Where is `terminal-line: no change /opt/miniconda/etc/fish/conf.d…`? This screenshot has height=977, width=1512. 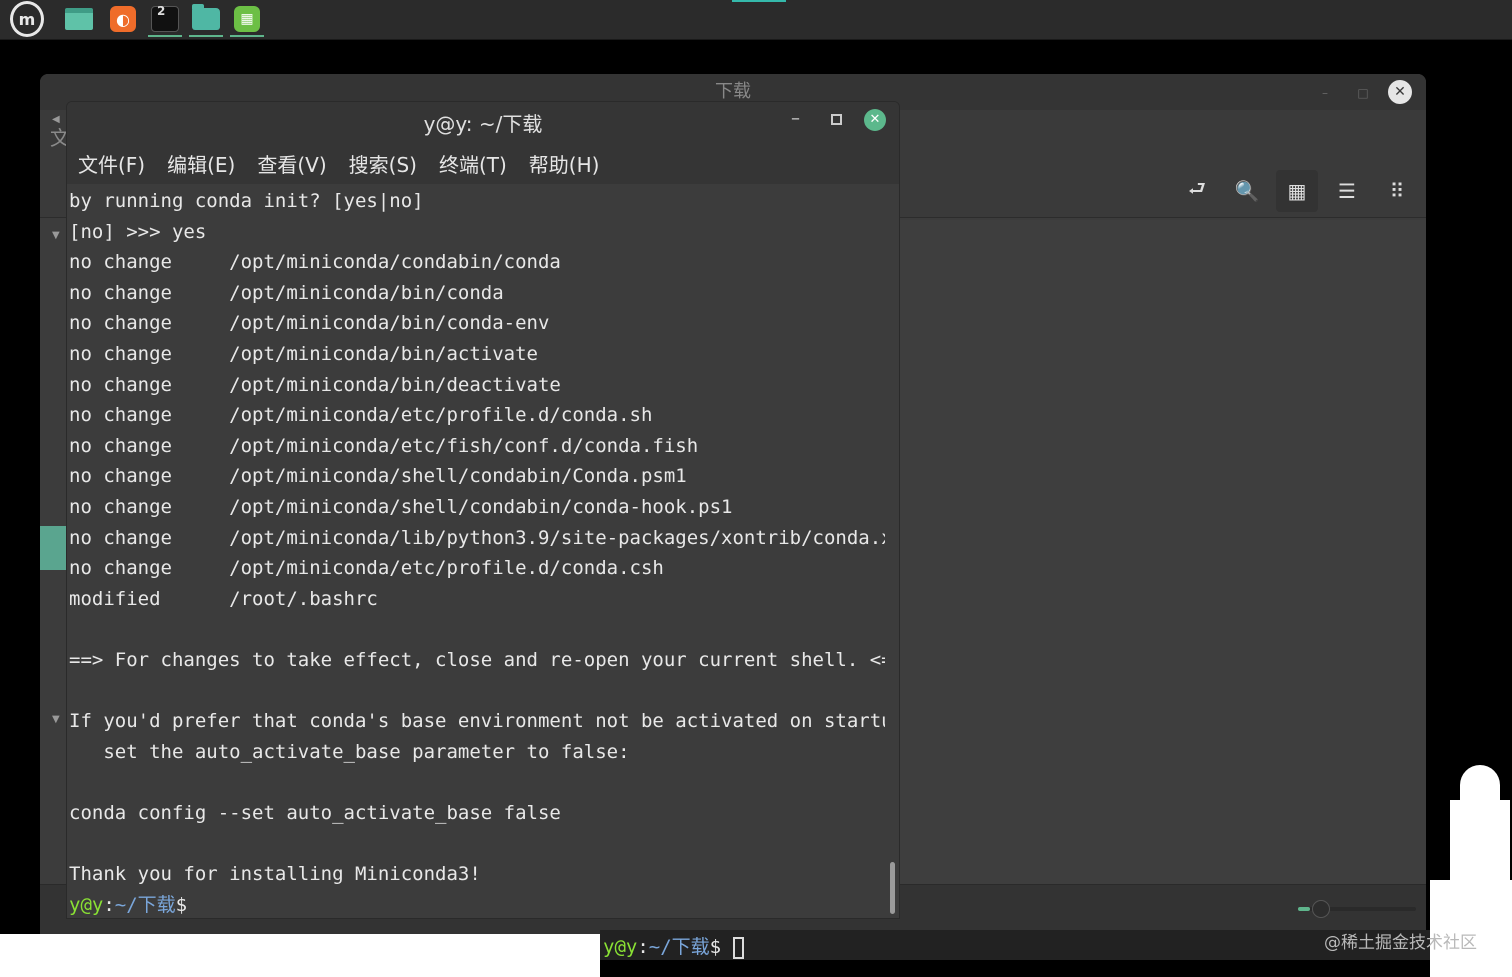
terminal-line: no change /opt/miniconda/etc/fish/conf.d… is located at coordinates (384, 445).